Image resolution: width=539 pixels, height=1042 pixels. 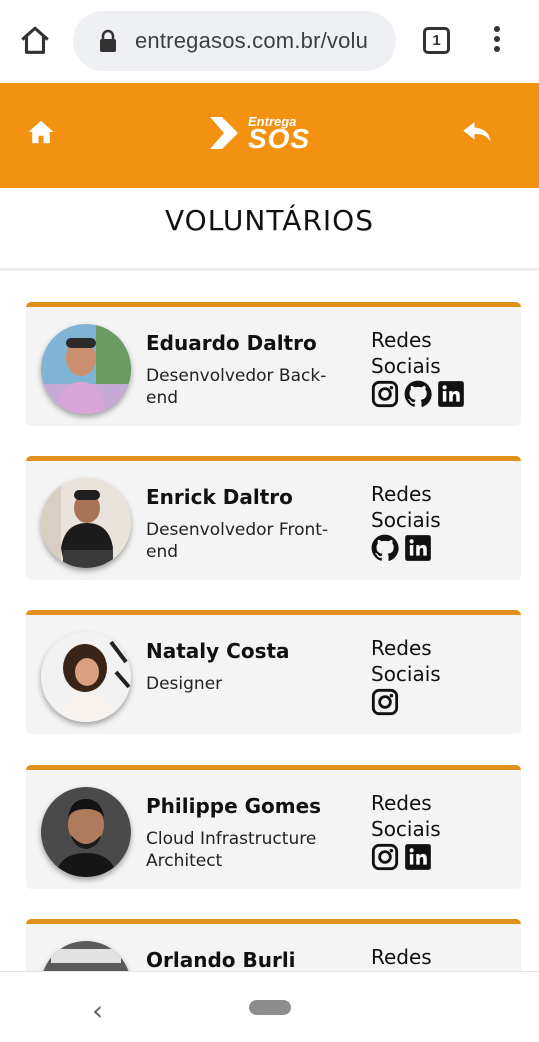 I want to click on tab-count: 1, so click(x=436, y=40).